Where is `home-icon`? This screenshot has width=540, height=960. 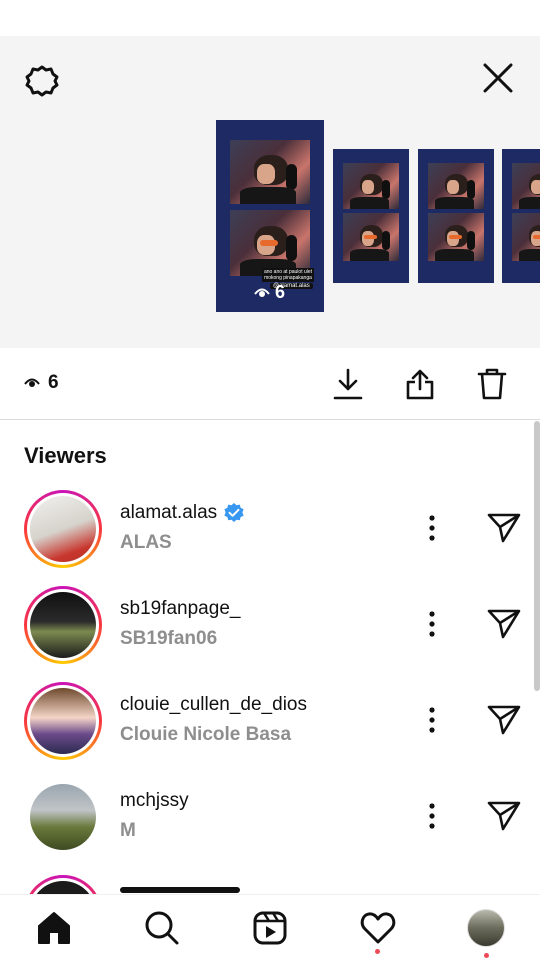
home-icon is located at coordinates (54, 928).